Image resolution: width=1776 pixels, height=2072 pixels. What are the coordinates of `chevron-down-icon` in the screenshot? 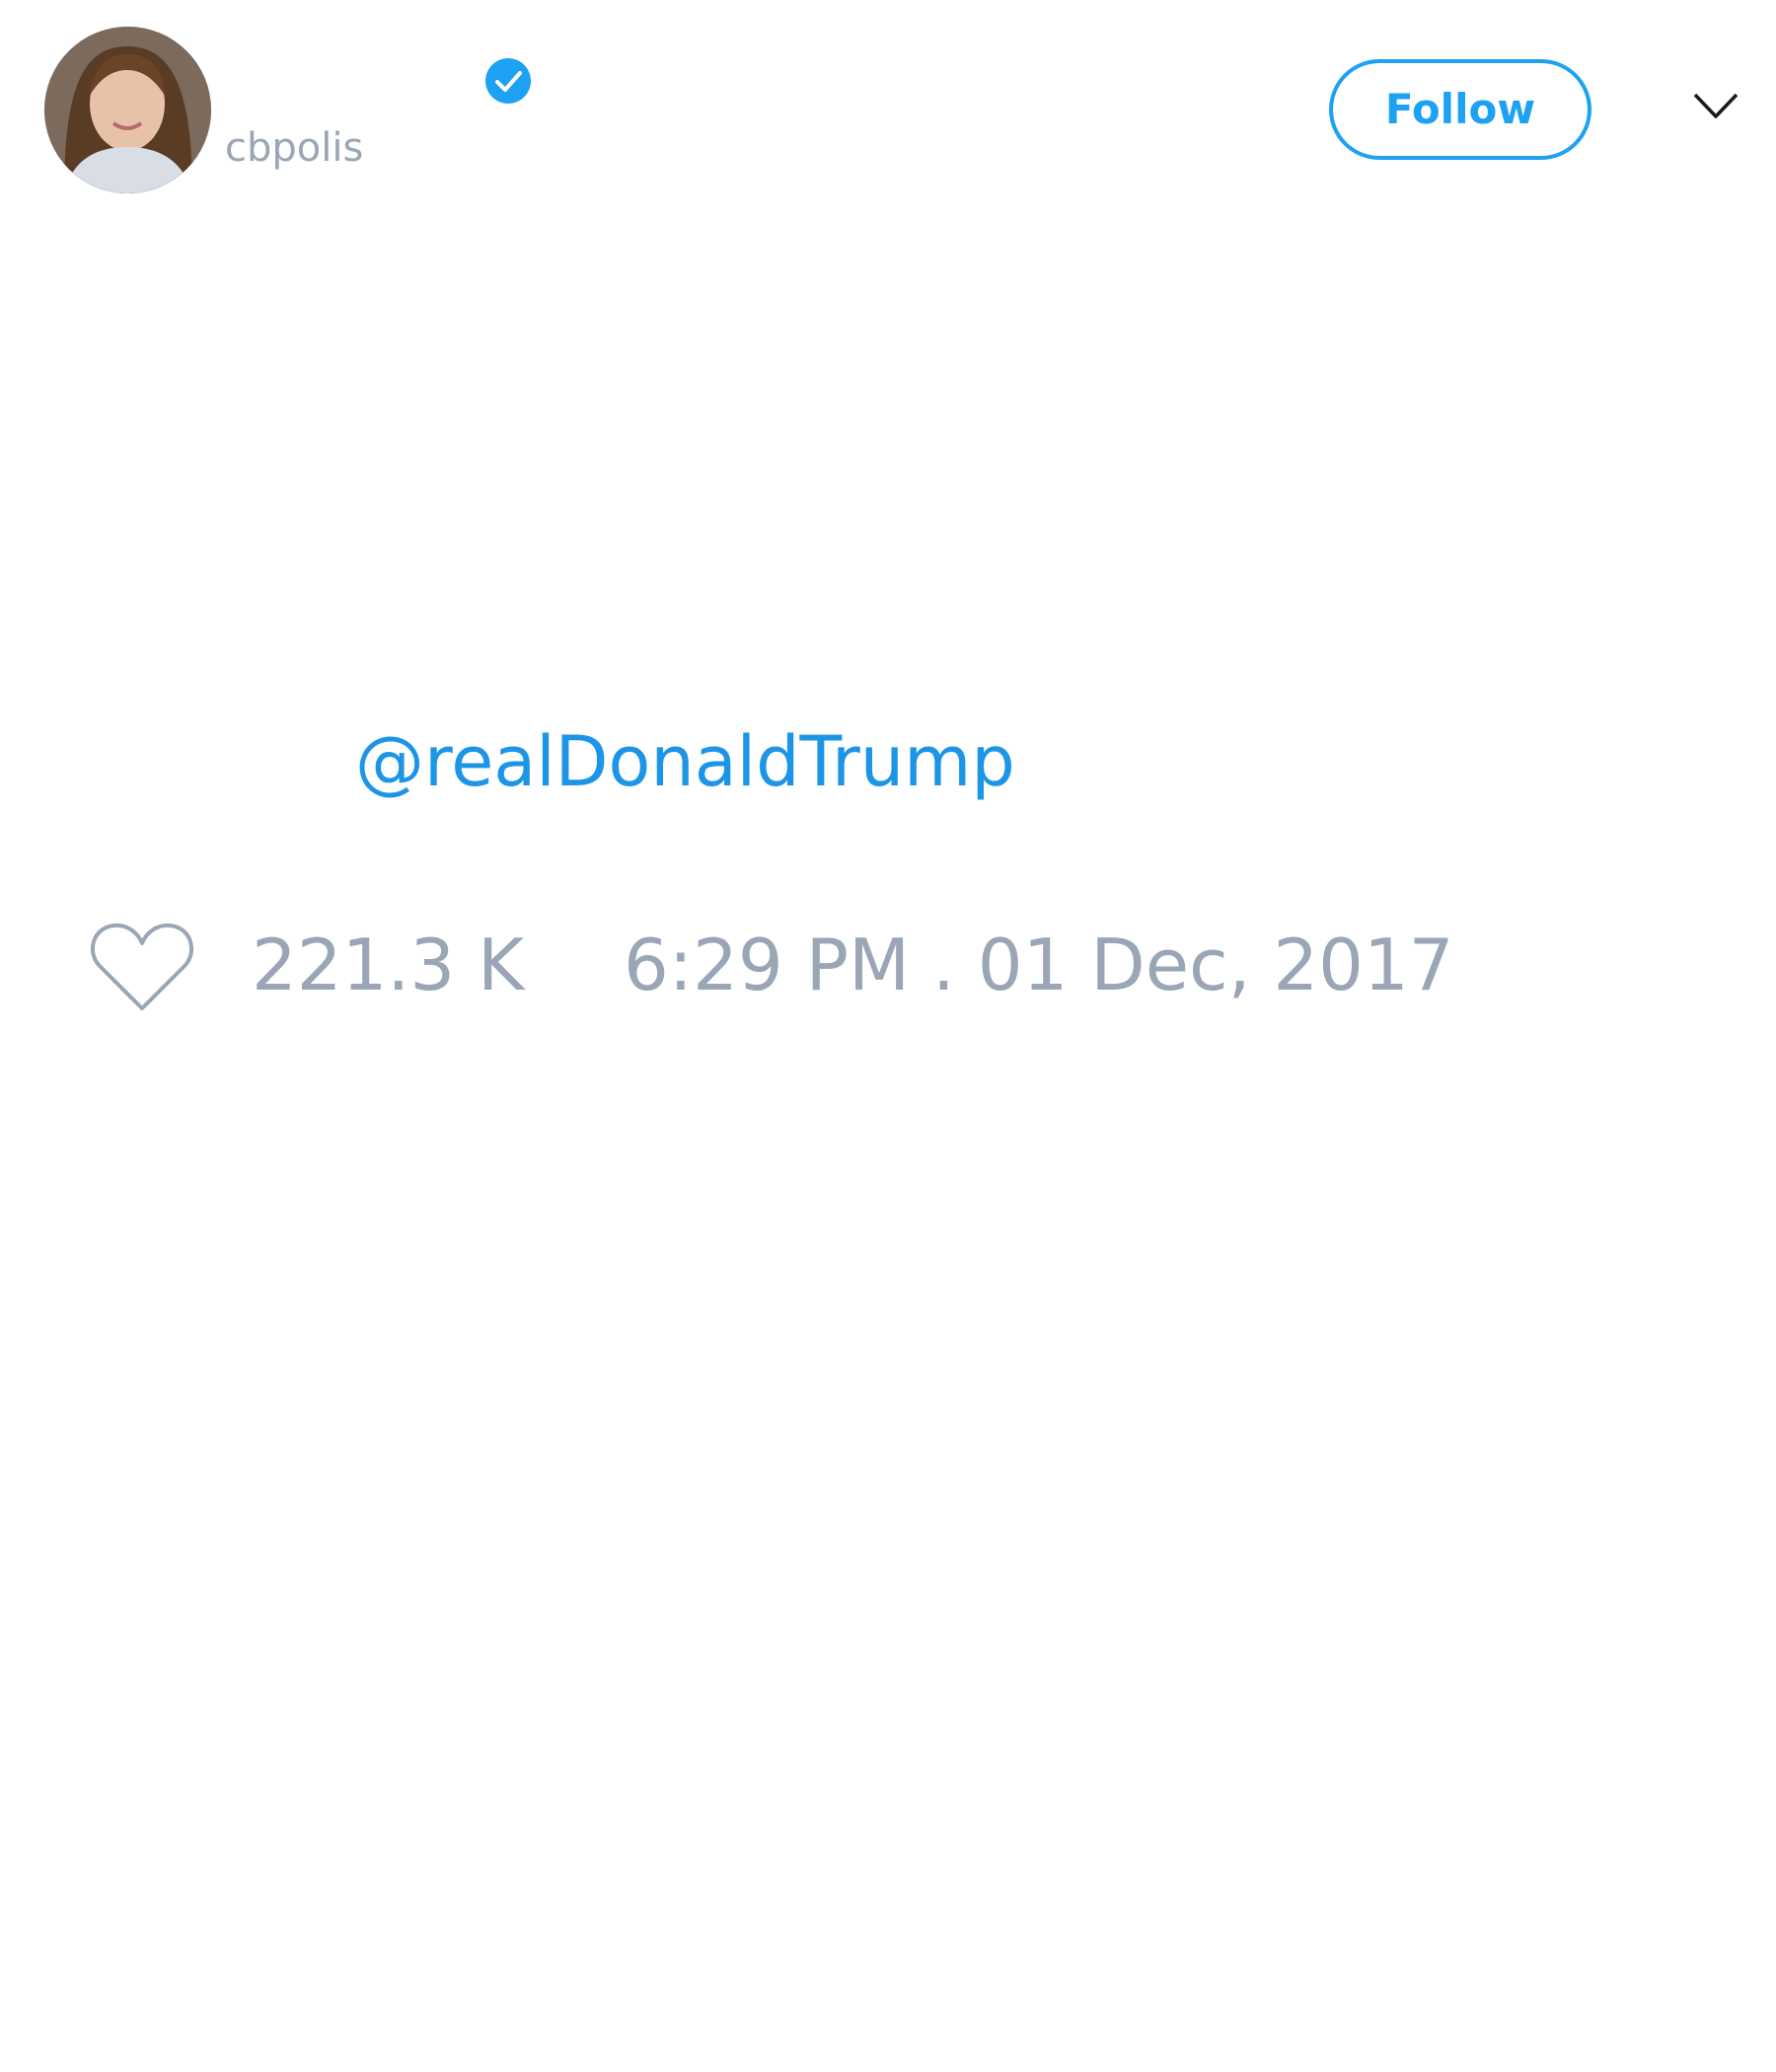 It's located at (1716, 106).